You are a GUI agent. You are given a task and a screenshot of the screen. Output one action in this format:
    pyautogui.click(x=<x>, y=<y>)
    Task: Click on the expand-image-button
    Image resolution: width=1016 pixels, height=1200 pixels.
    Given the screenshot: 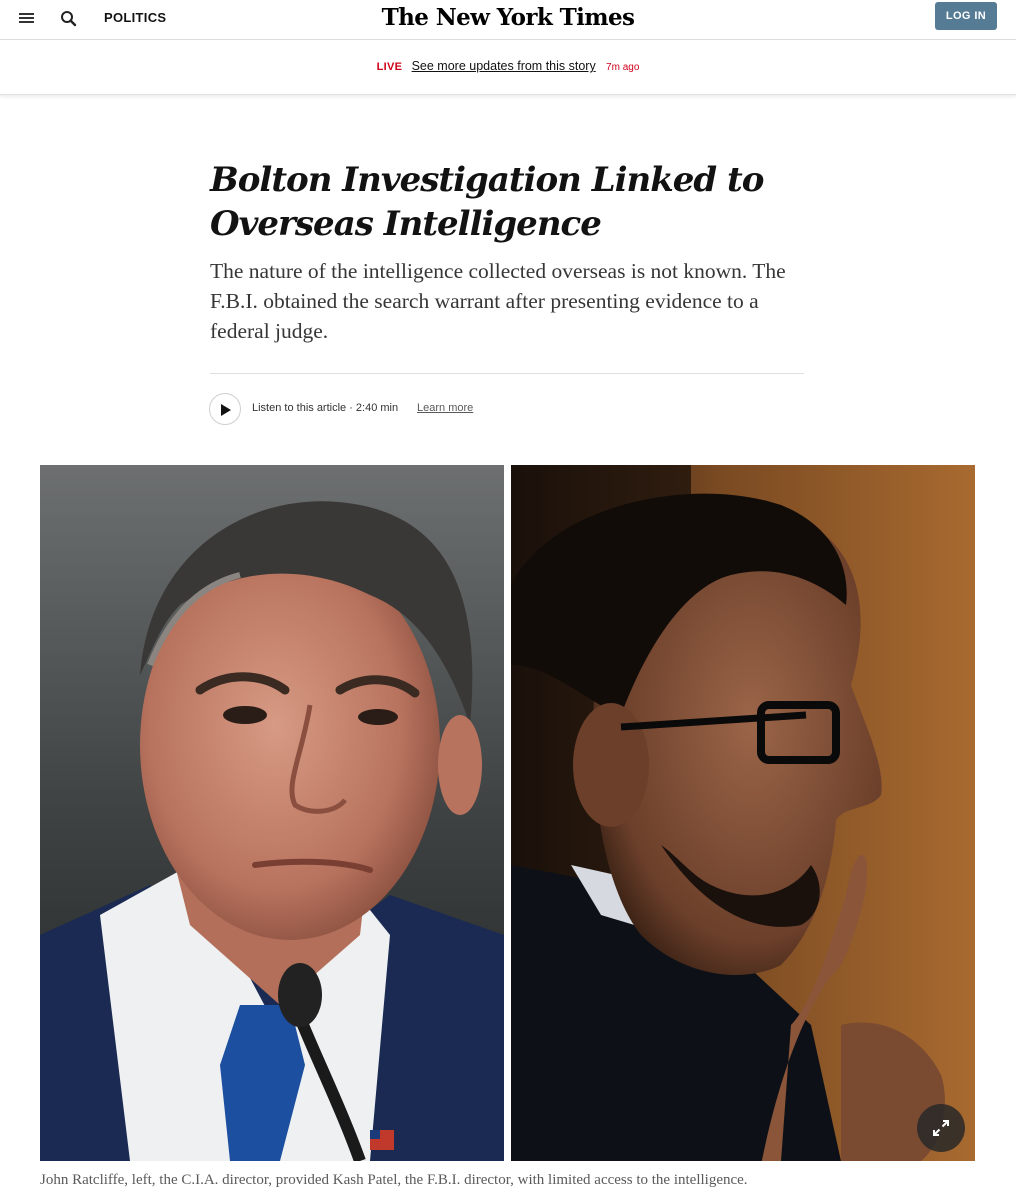 What is the action you would take?
    pyautogui.click(x=941, y=1128)
    